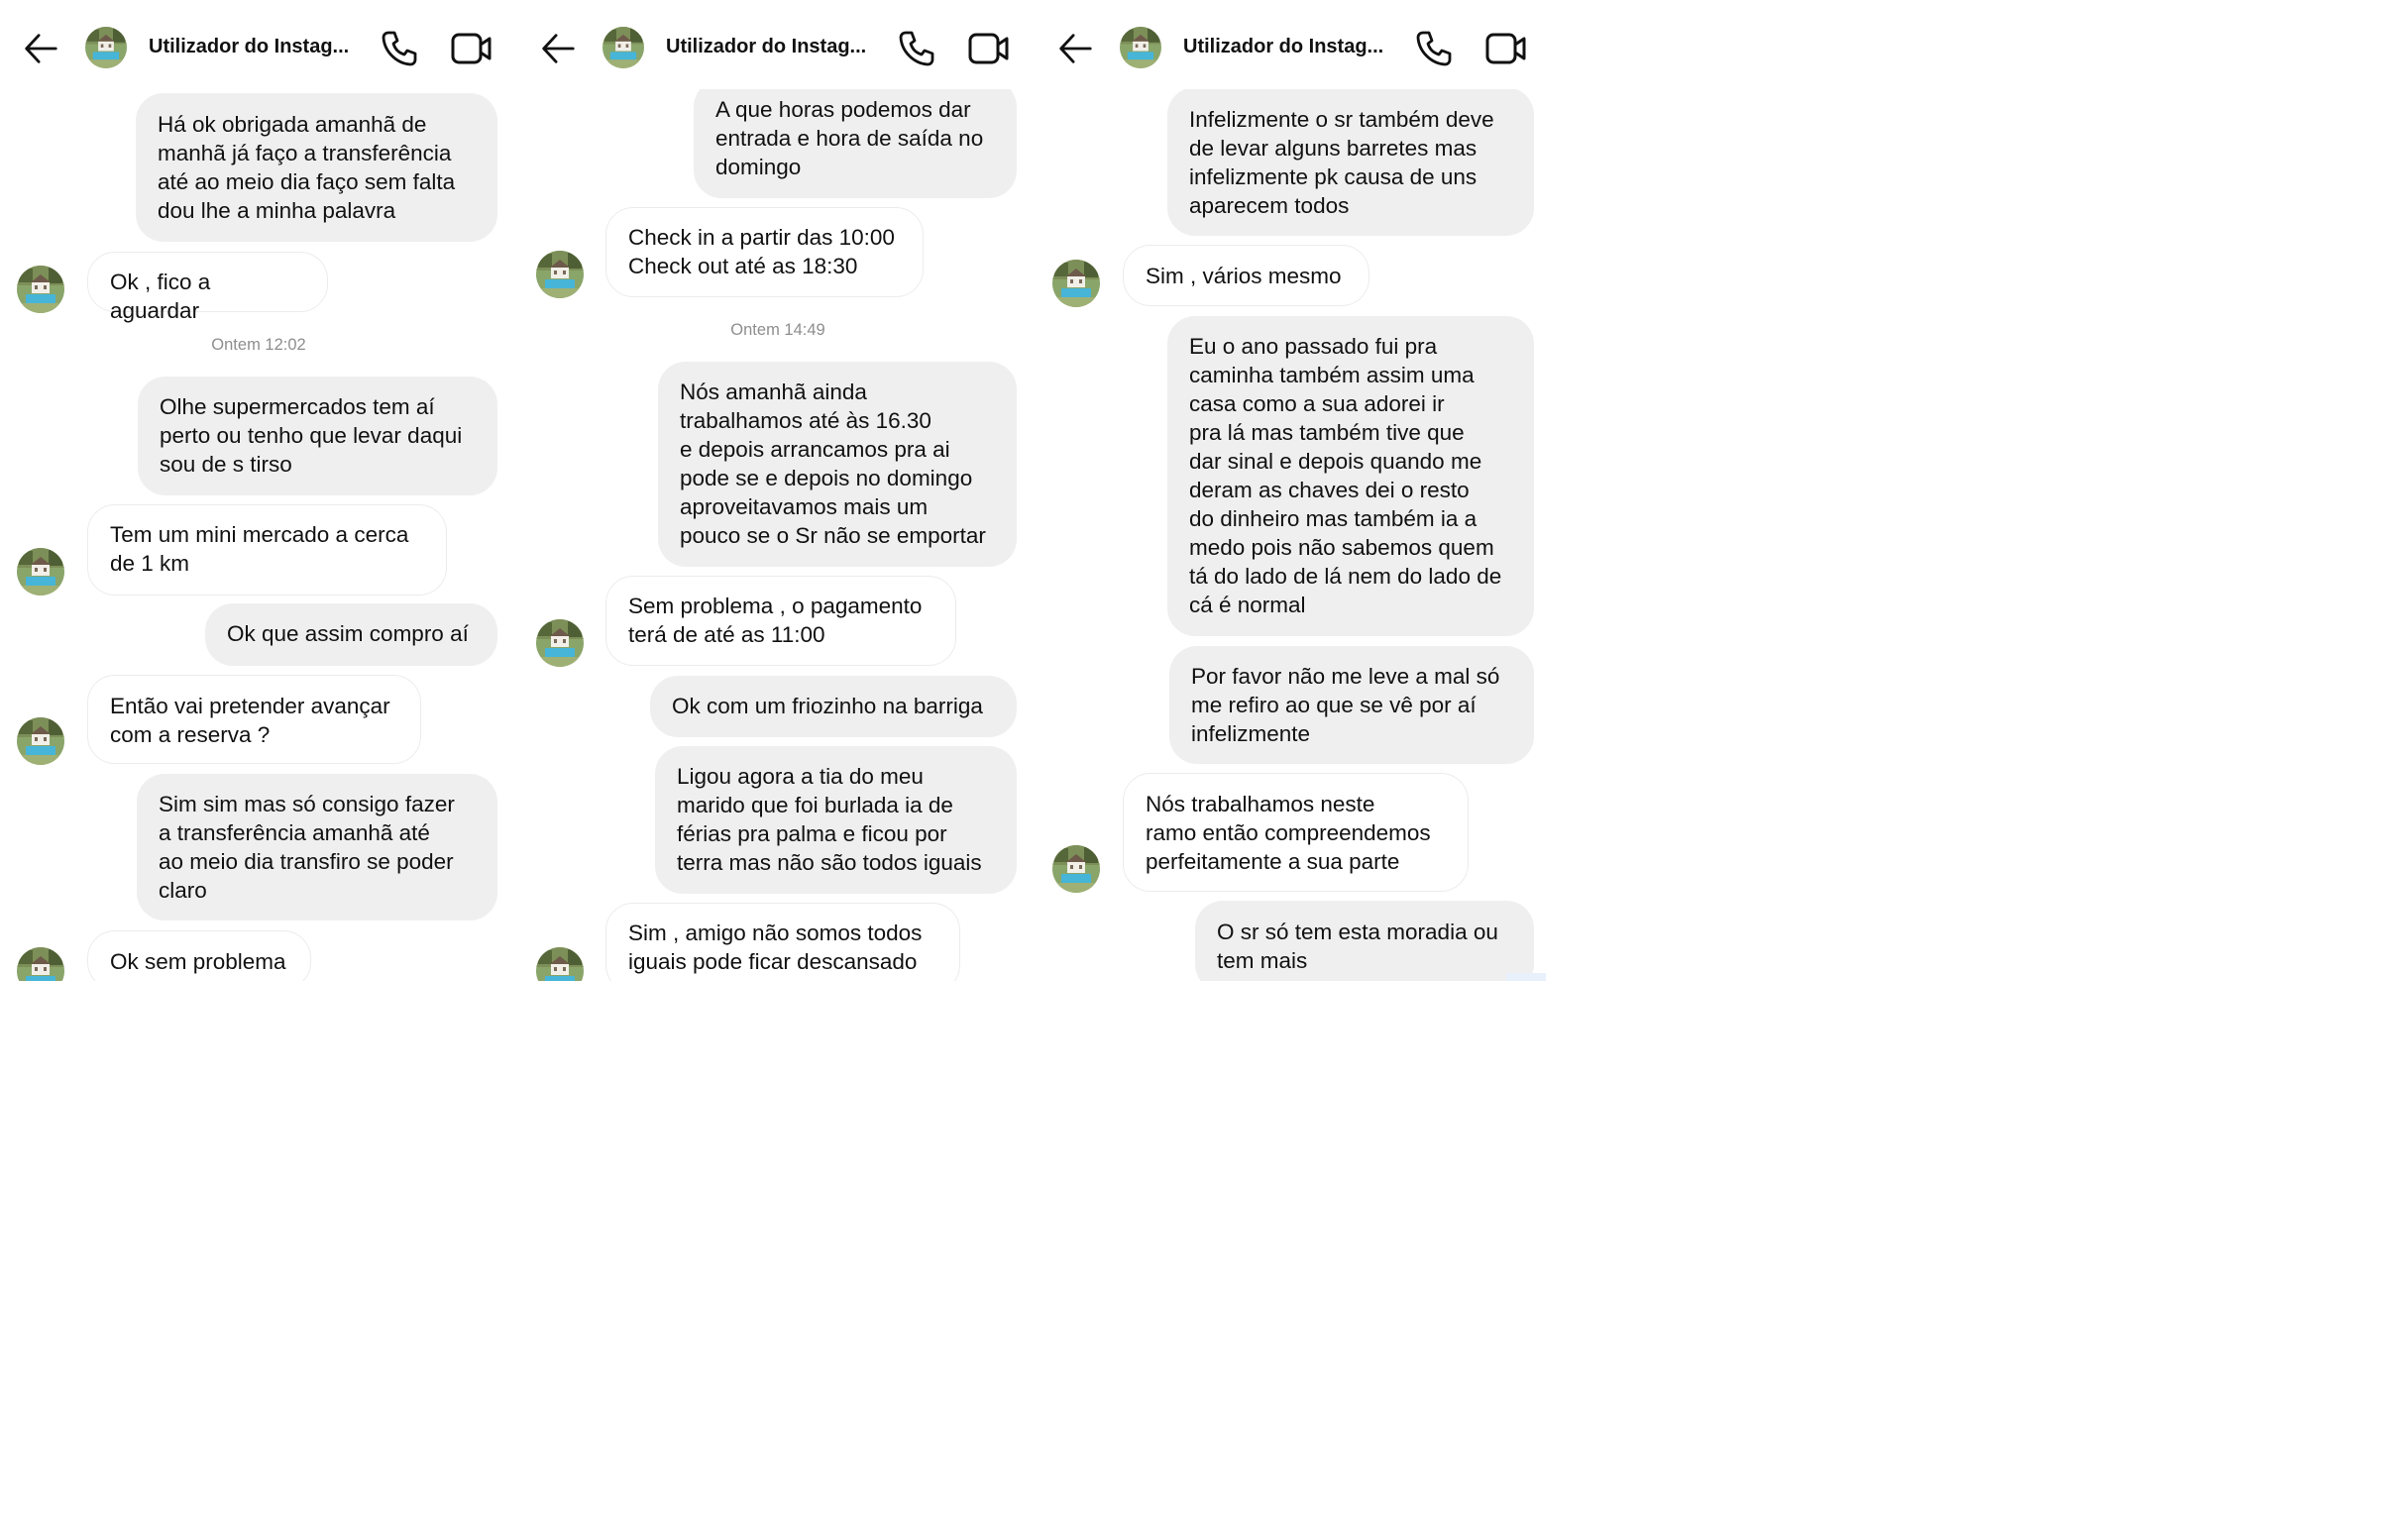 The height and width of the screenshot is (1517, 2408). What do you see at coordinates (1526, 977) in the screenshot?
I see `scroll-edge` at bounding box center [1526, 977].